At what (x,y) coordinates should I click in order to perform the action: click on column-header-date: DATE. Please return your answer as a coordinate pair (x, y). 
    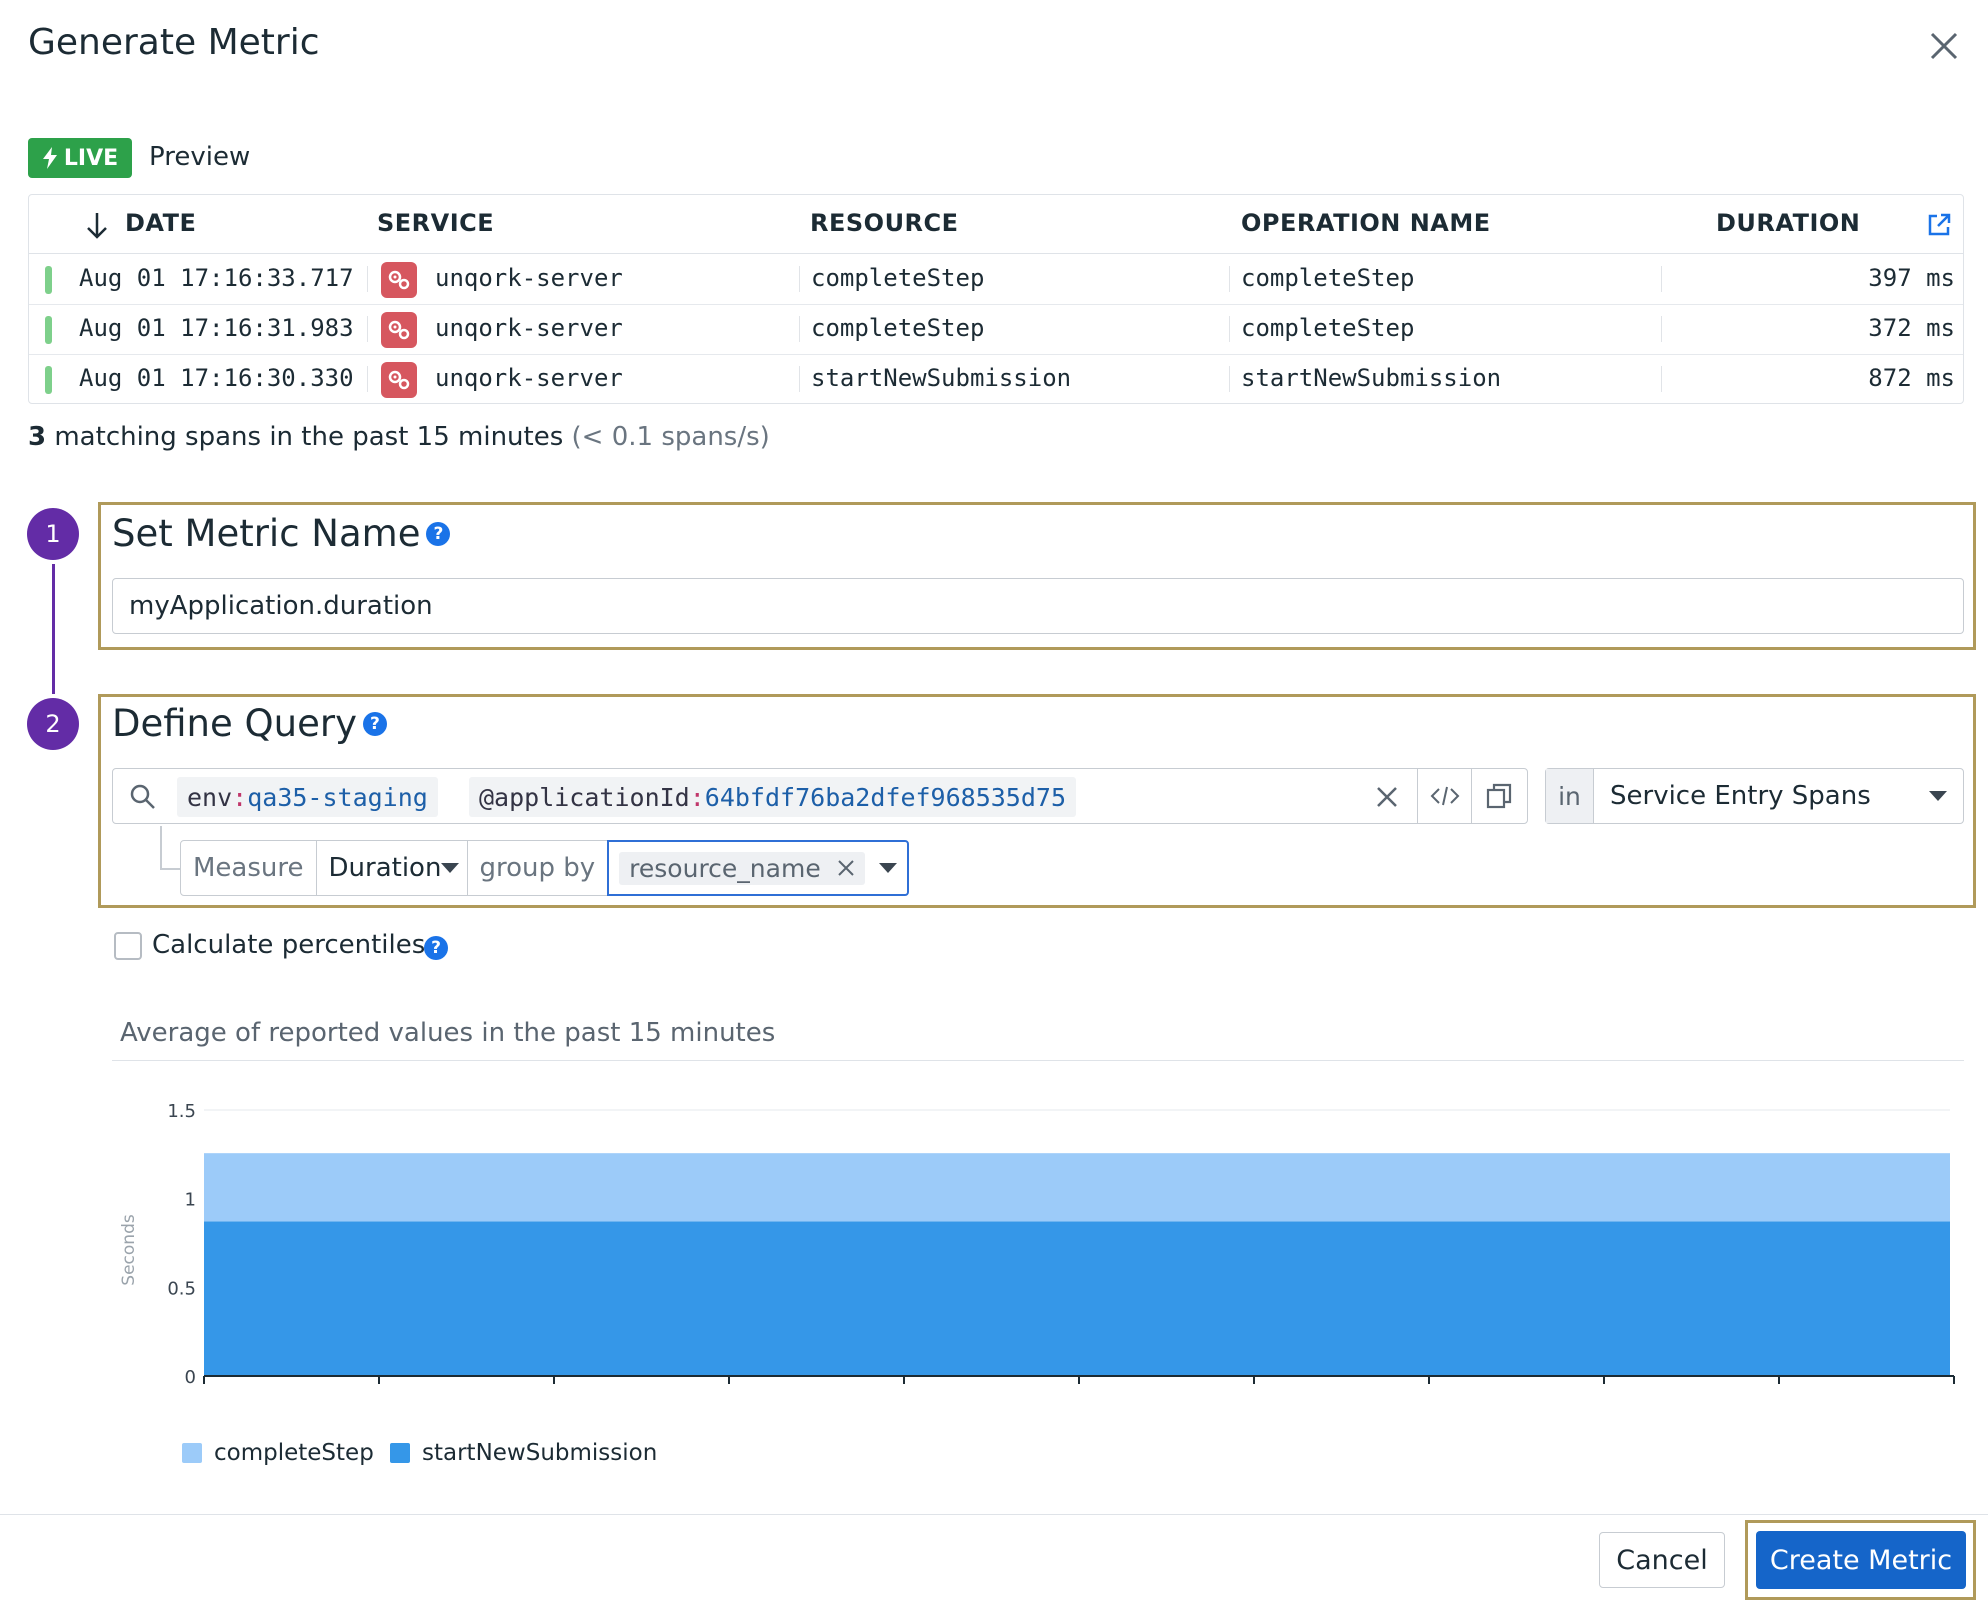
    Looking at the image, I should click on (160, 223).